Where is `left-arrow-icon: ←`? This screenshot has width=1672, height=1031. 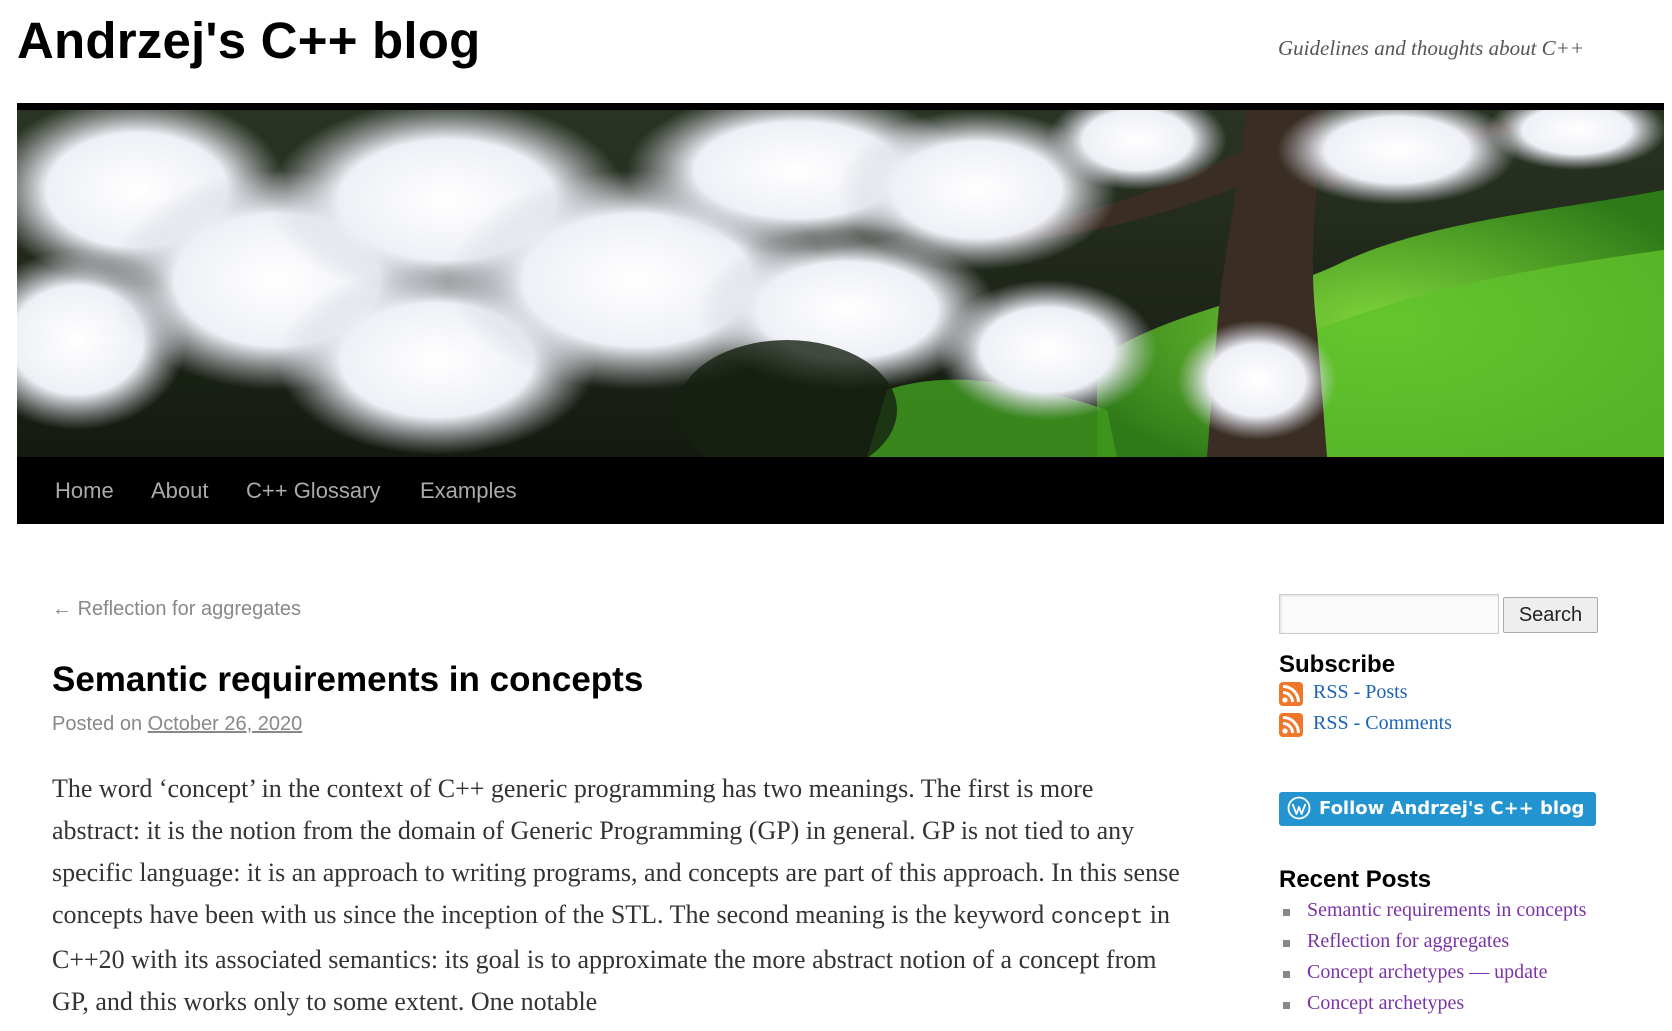 left-arrow-icon: ← is located at coordinates (62, 609).